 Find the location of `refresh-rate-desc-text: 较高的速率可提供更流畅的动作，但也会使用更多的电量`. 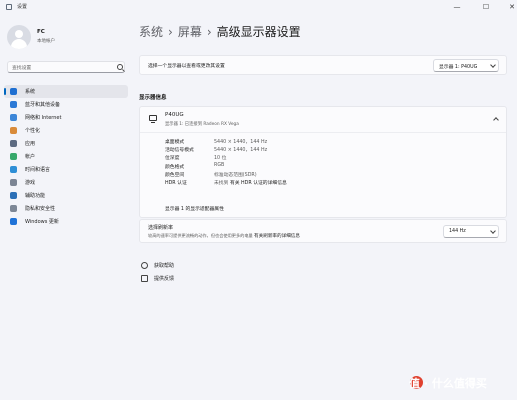

refresh-rate-desc-text: 较高的速率可提供更流畅的动作，但也会使用更多的电量 is located at coordinates (200, 235).